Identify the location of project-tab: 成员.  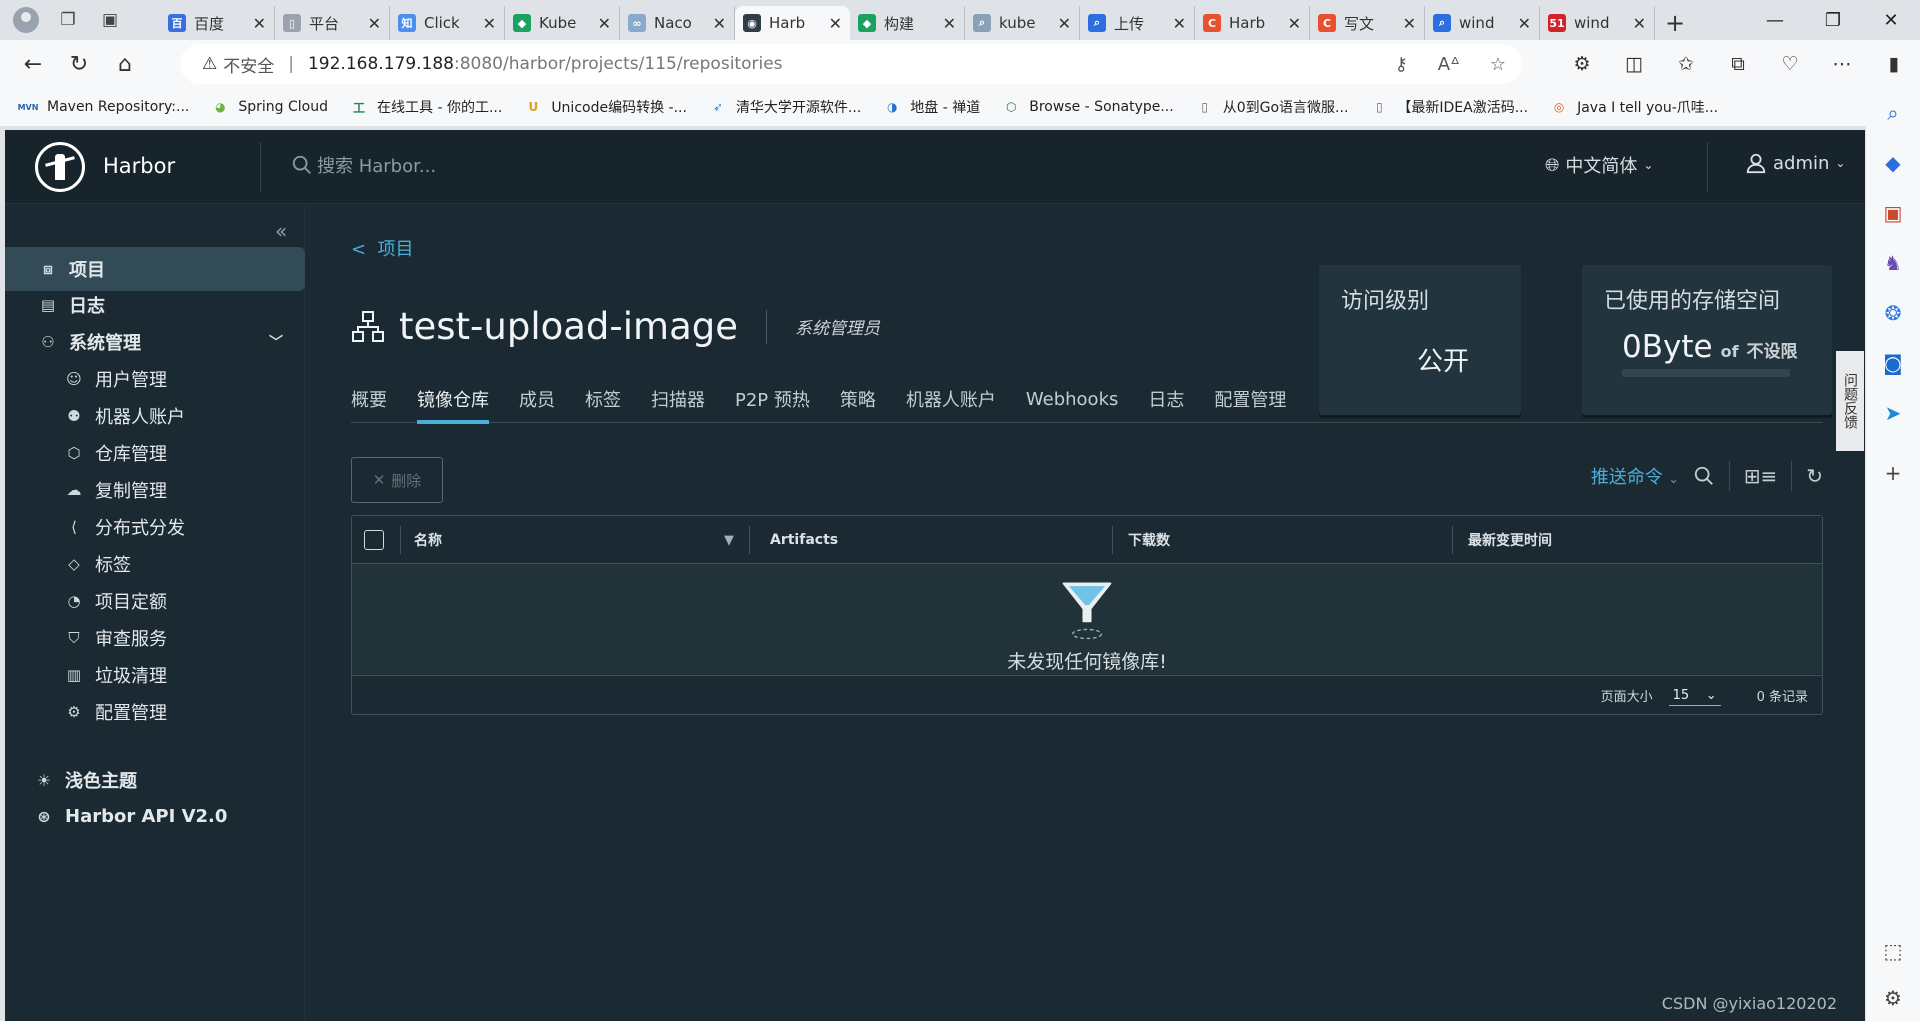
(537, 399).